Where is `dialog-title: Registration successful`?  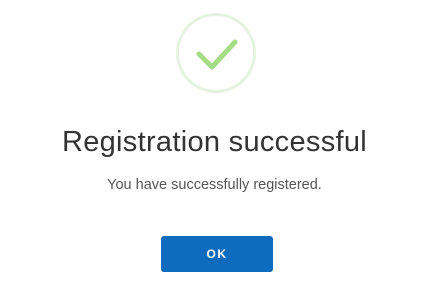
dialog-title: Registration successful is located at coordinates (214, 142).